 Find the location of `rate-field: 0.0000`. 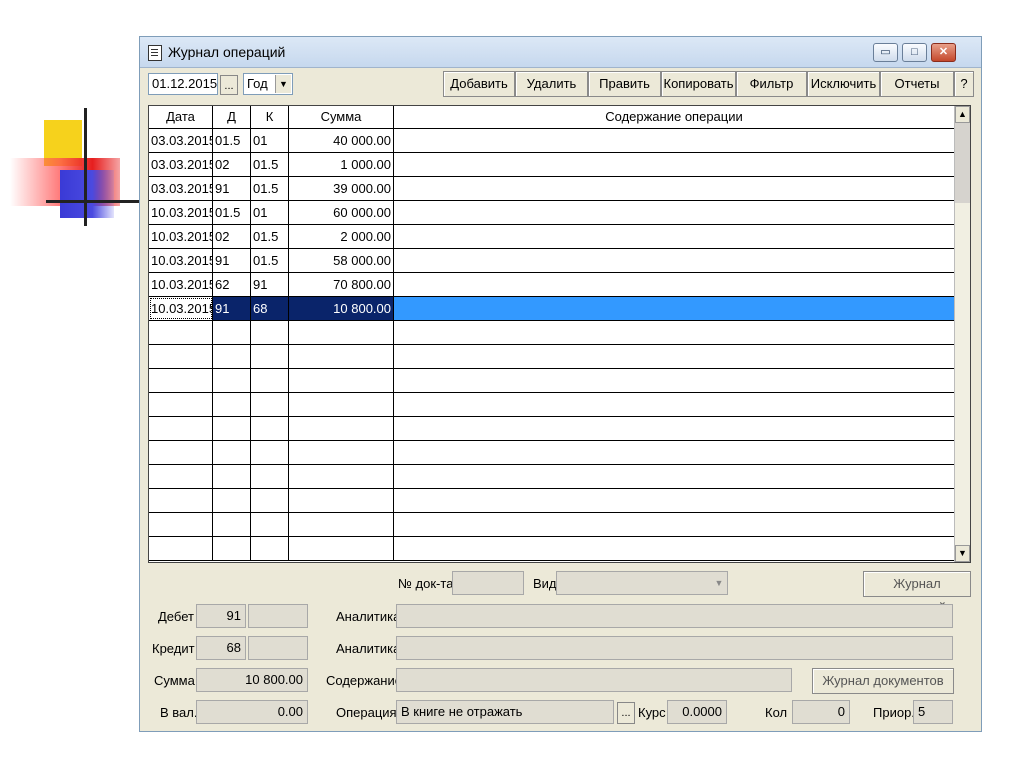

rate-field: 0.0000 is located at coordinates (697, 712).